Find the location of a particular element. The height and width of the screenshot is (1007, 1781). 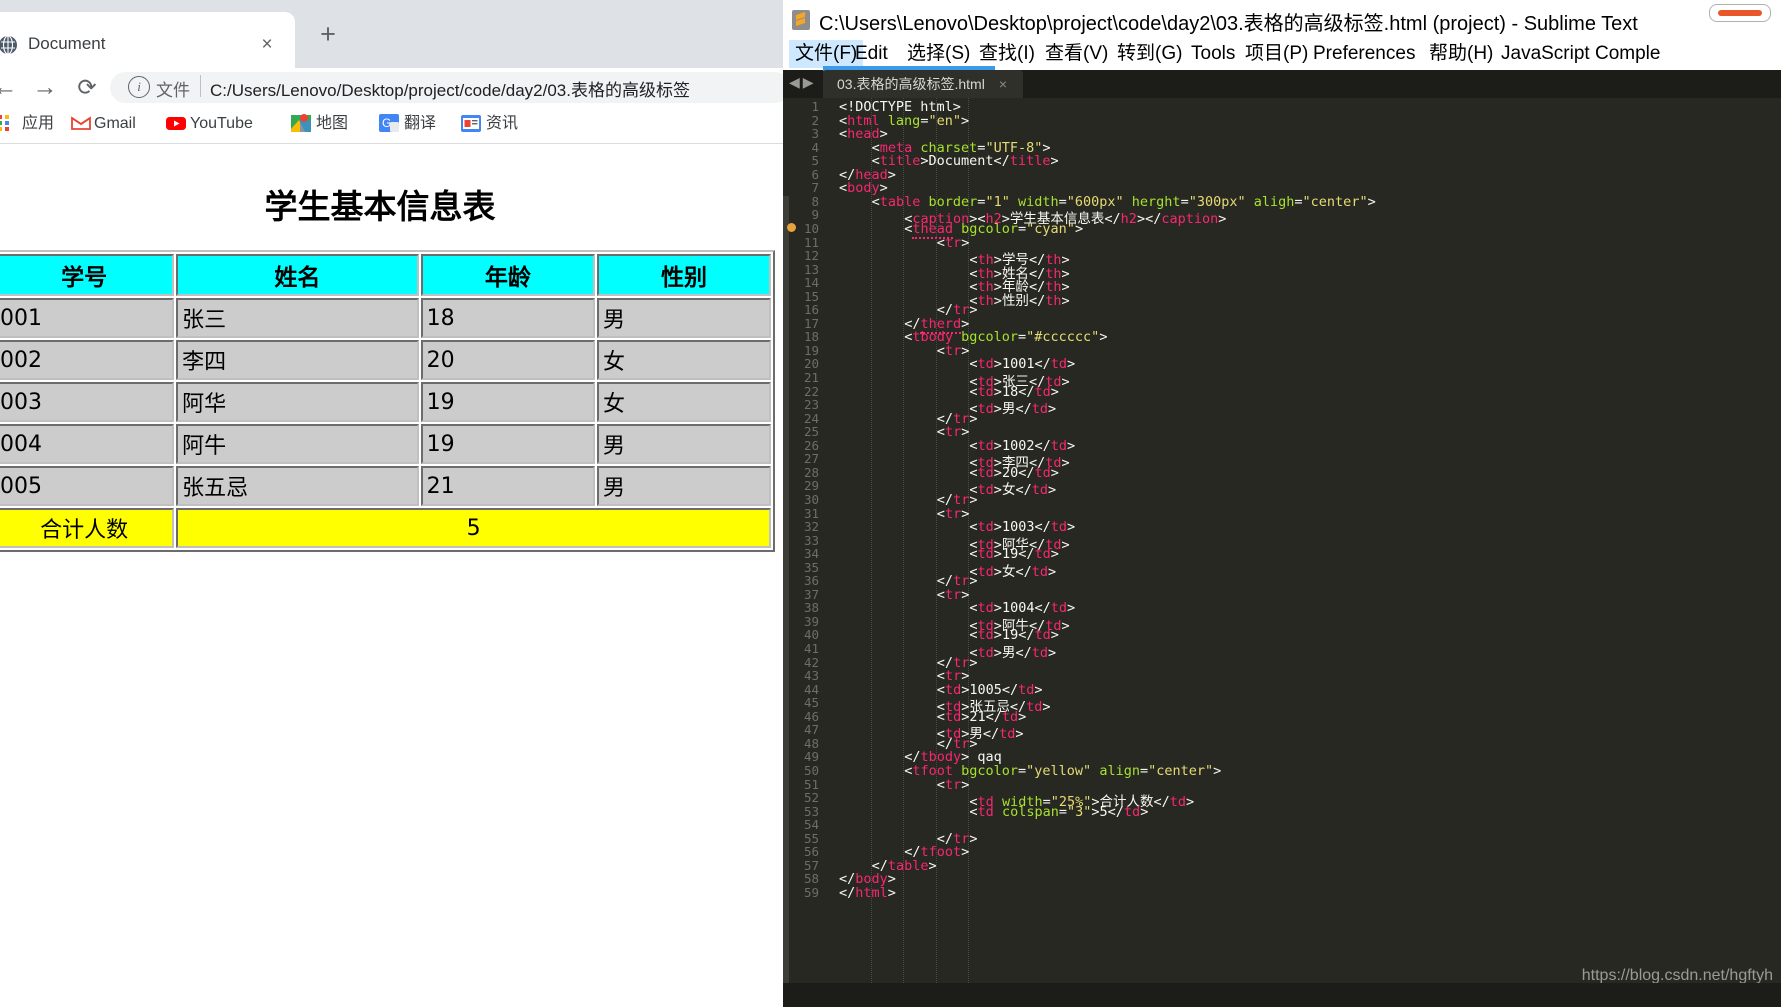

cell-id: 002 is located at coordinates (87, 360).